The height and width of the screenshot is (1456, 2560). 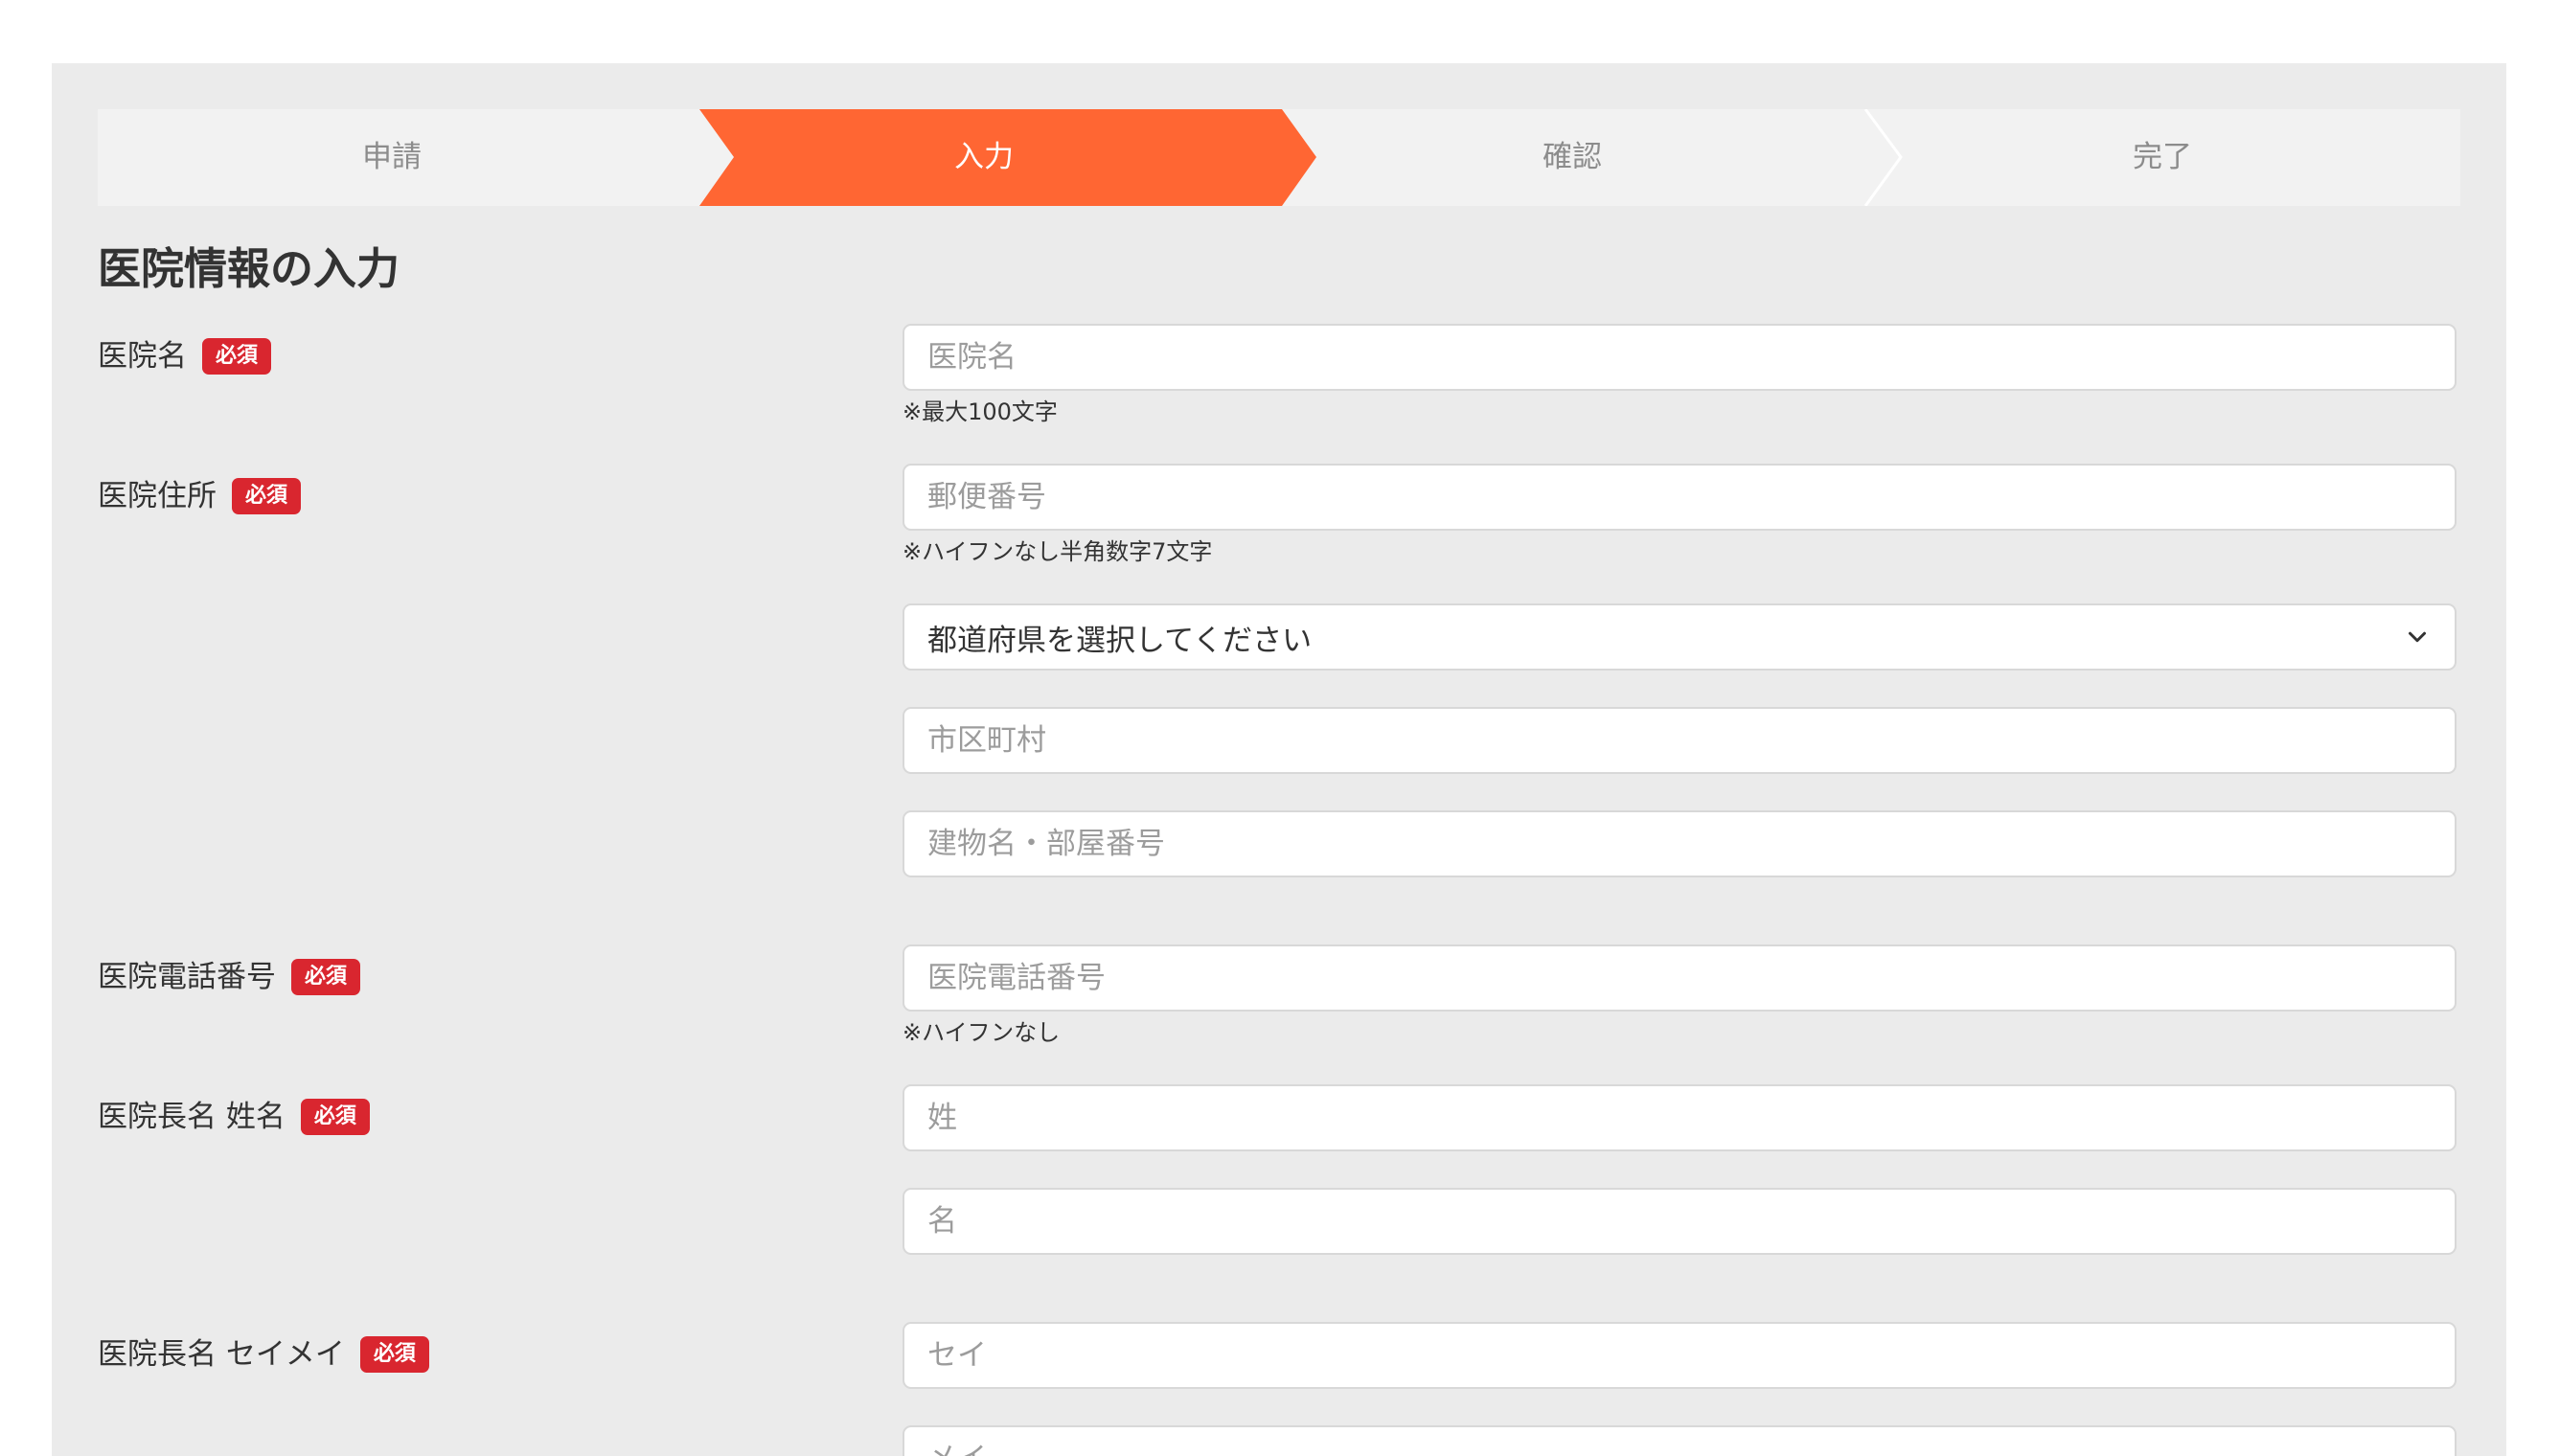 What do you see at coordinates (249, 269) in the screenshot?
I see `page-title: 医院情報の入力` at bounding box center [249, 269].